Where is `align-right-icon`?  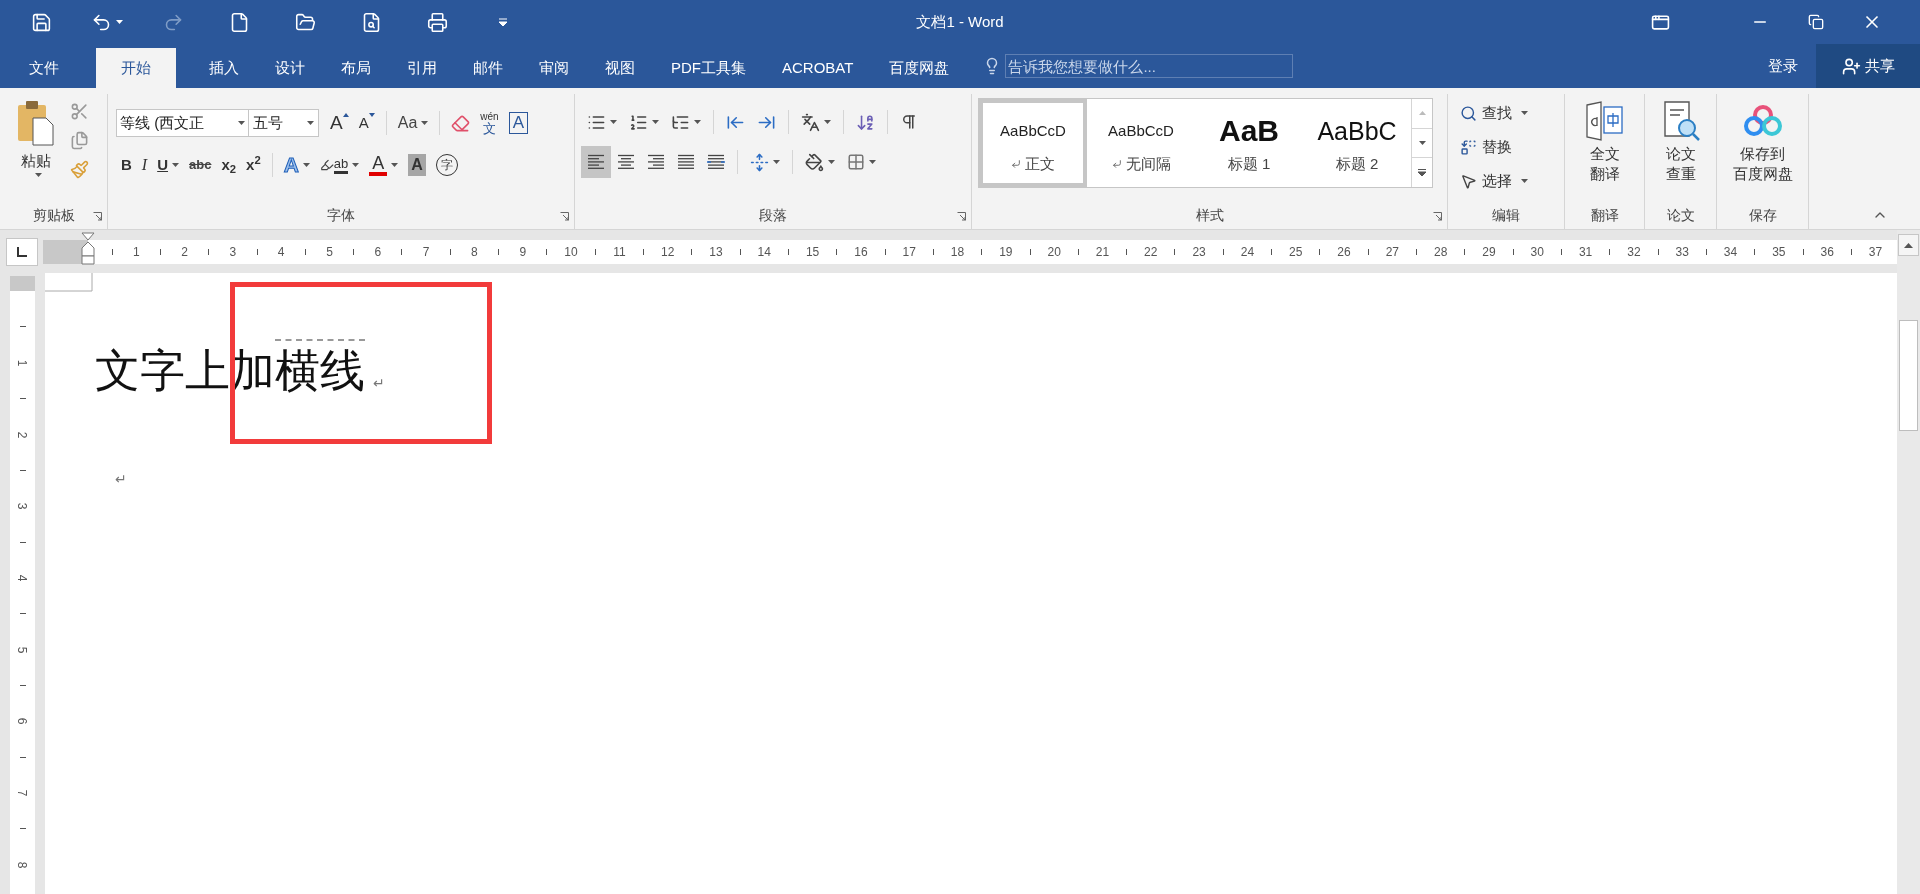
align-right-icon is located at coordinates (656, 162).